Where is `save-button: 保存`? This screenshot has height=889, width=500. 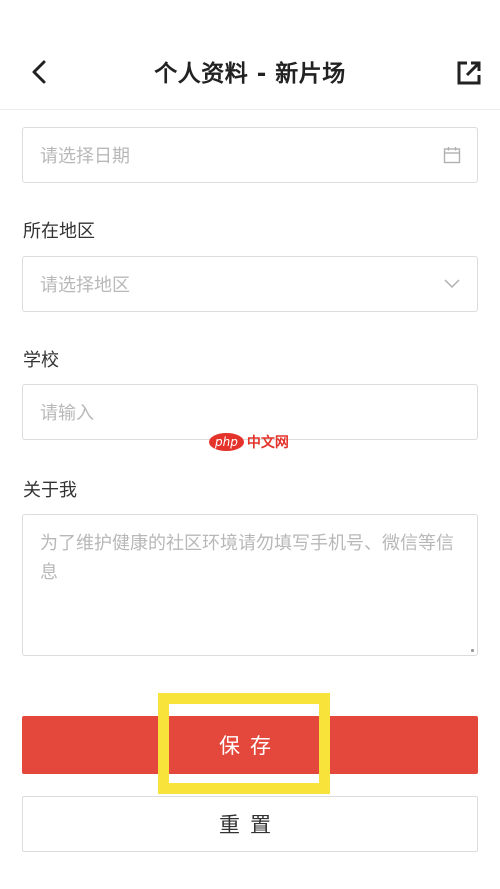 save-button: 保存 is located at coordinates (250, 745).